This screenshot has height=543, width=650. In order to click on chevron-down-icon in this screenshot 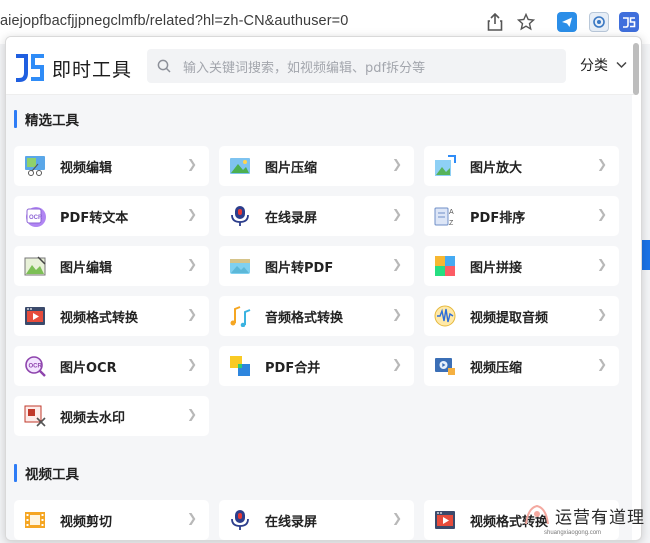, I will do `click(621, 65)`.